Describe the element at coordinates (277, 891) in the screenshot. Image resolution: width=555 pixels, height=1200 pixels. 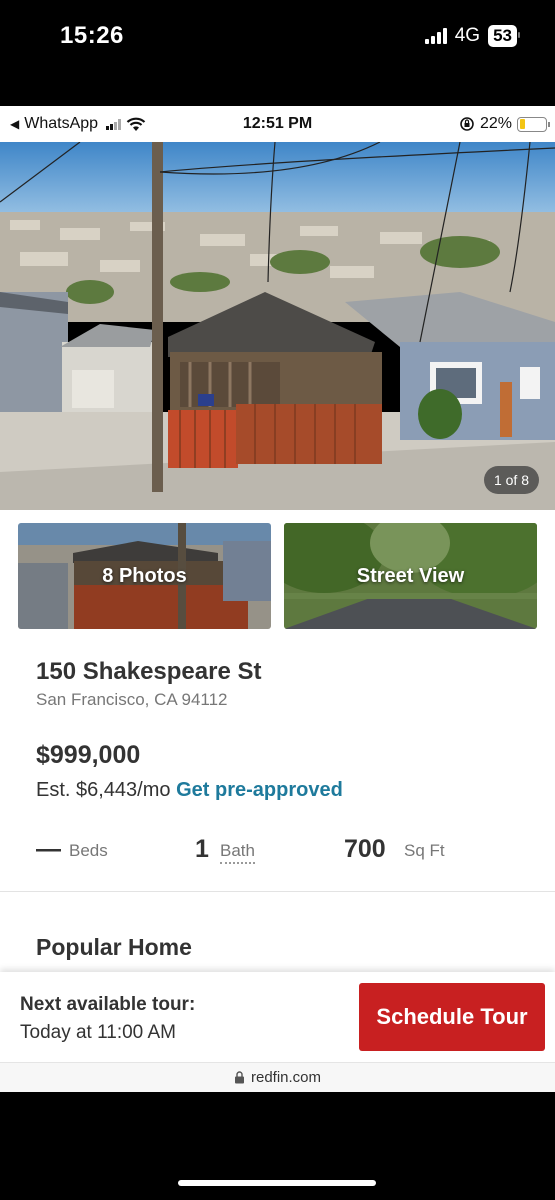
I see `section-divider` at that location.